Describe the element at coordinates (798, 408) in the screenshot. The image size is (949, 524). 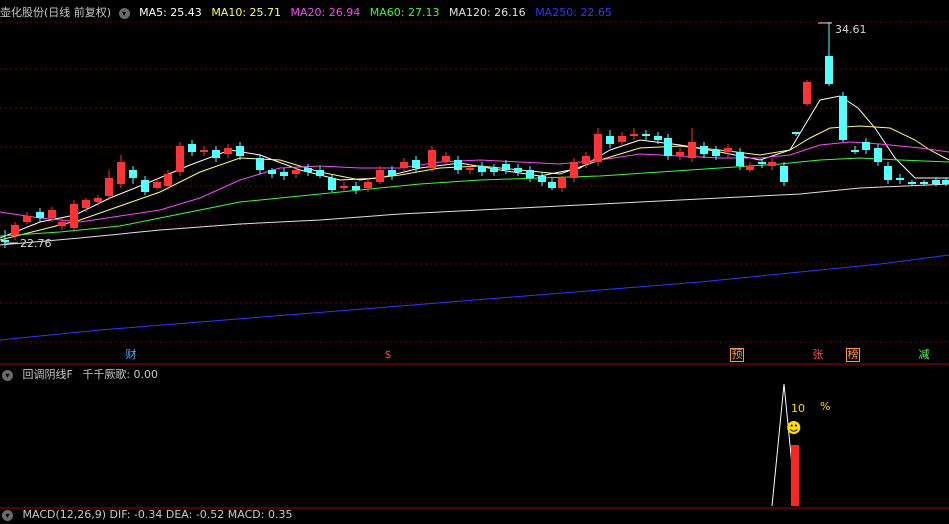
I see `indicator-peak-label: 10` at that location.